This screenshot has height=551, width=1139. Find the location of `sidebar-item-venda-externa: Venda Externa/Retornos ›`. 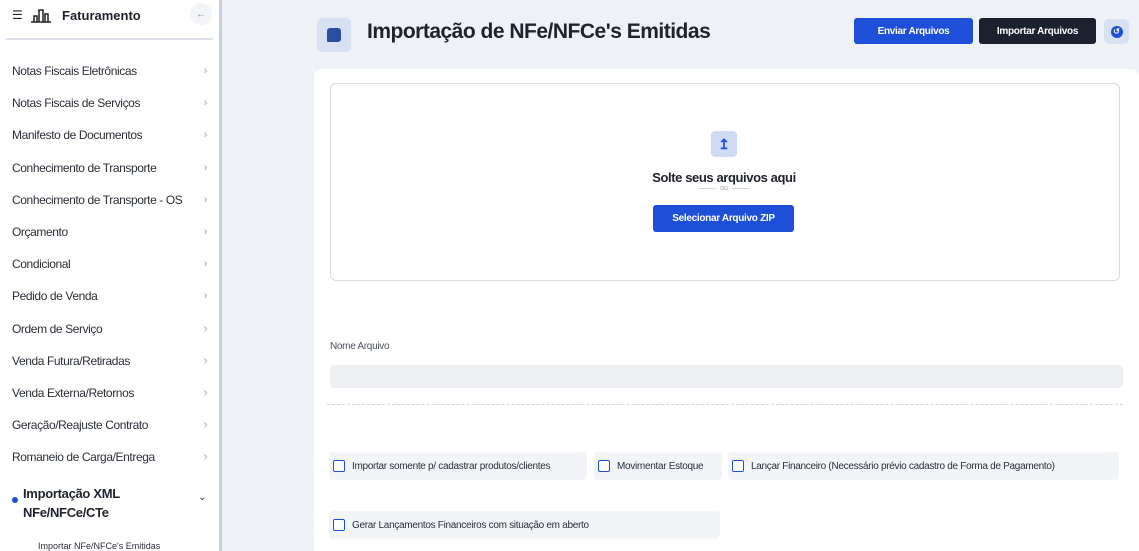

sidebar-item-venda-externa: Venda Externa/Retornos › is located at coordinates (109, 393).